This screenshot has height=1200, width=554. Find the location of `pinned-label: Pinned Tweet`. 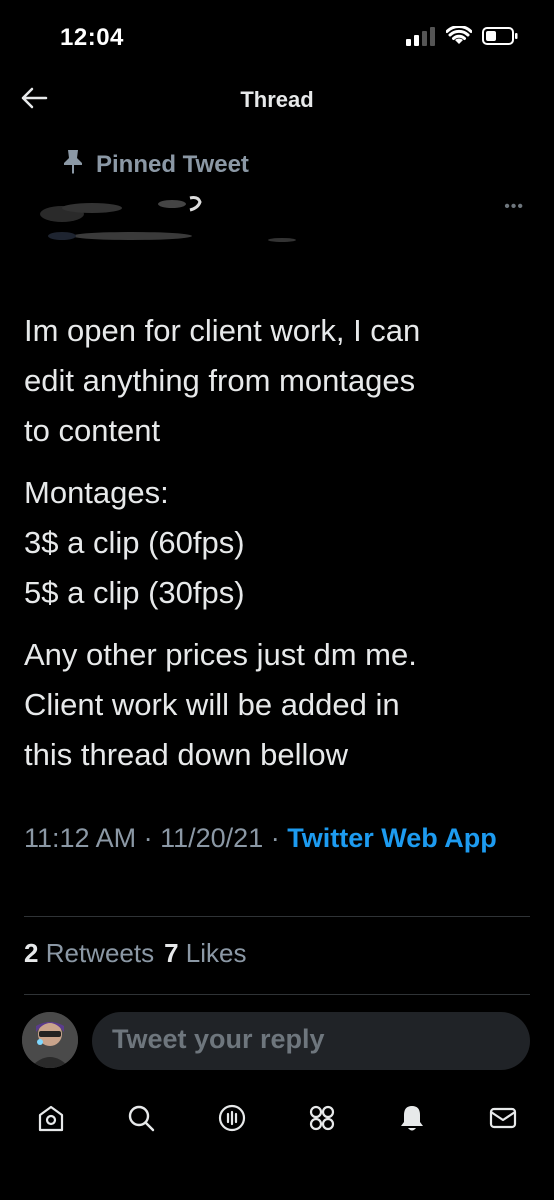

pinned-label: Pinned Tweet is located at coordinates (155, 164).